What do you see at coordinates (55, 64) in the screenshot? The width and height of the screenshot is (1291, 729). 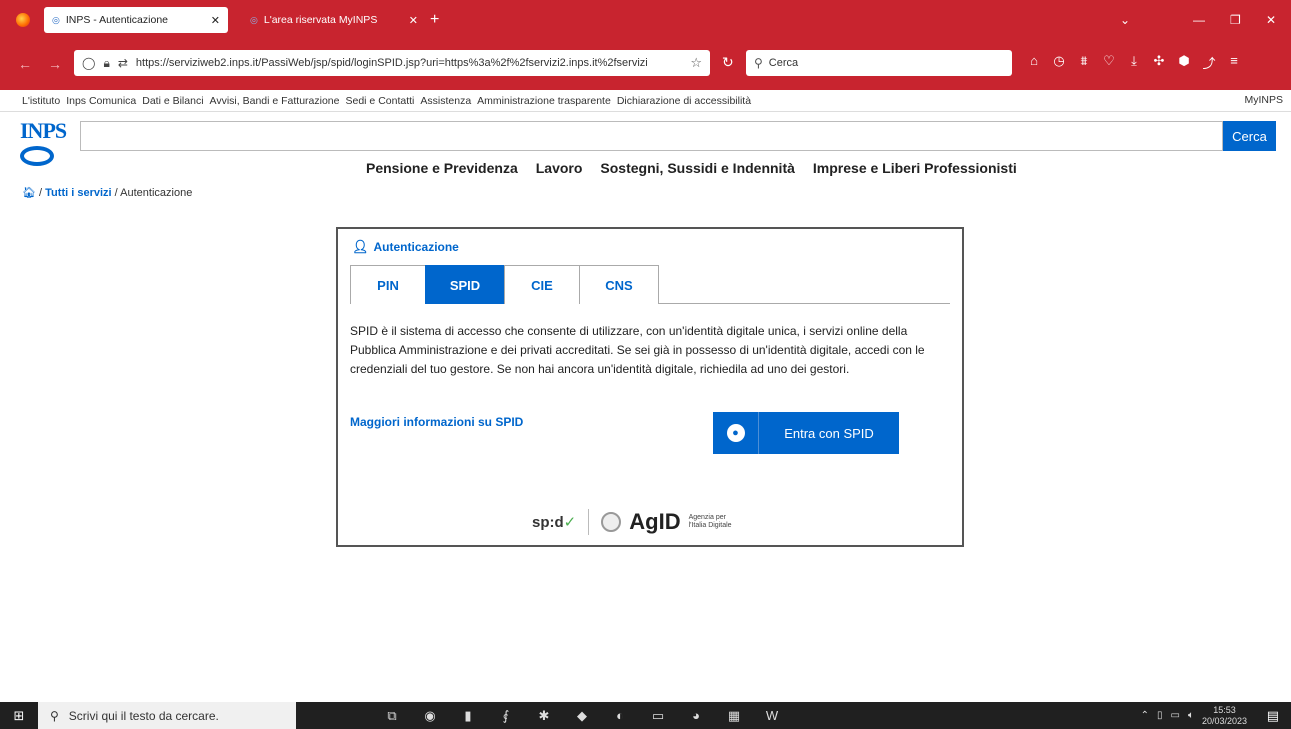 I see `forward-icon: →` at bounding box center [55, 64].